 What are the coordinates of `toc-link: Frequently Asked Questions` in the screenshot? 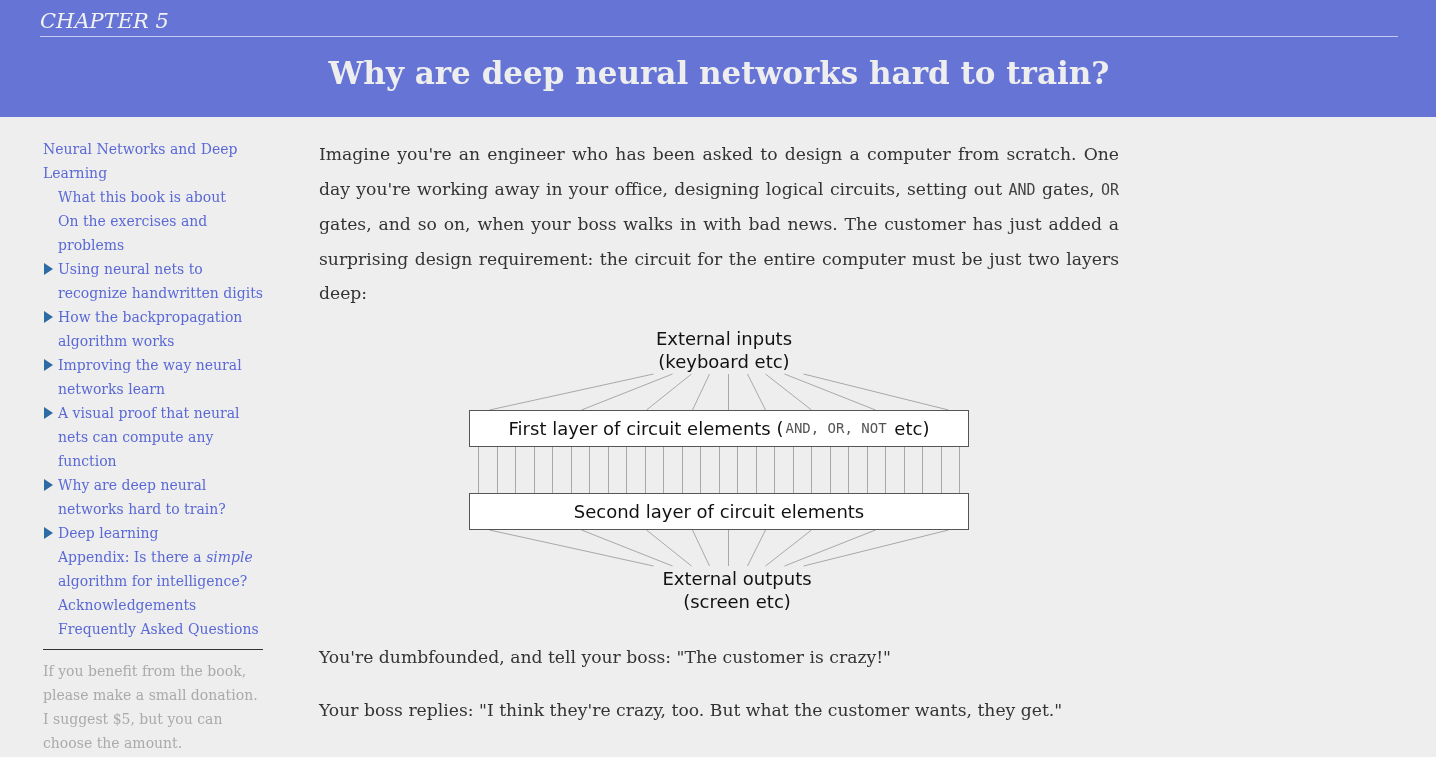 It's located at (158, 629).